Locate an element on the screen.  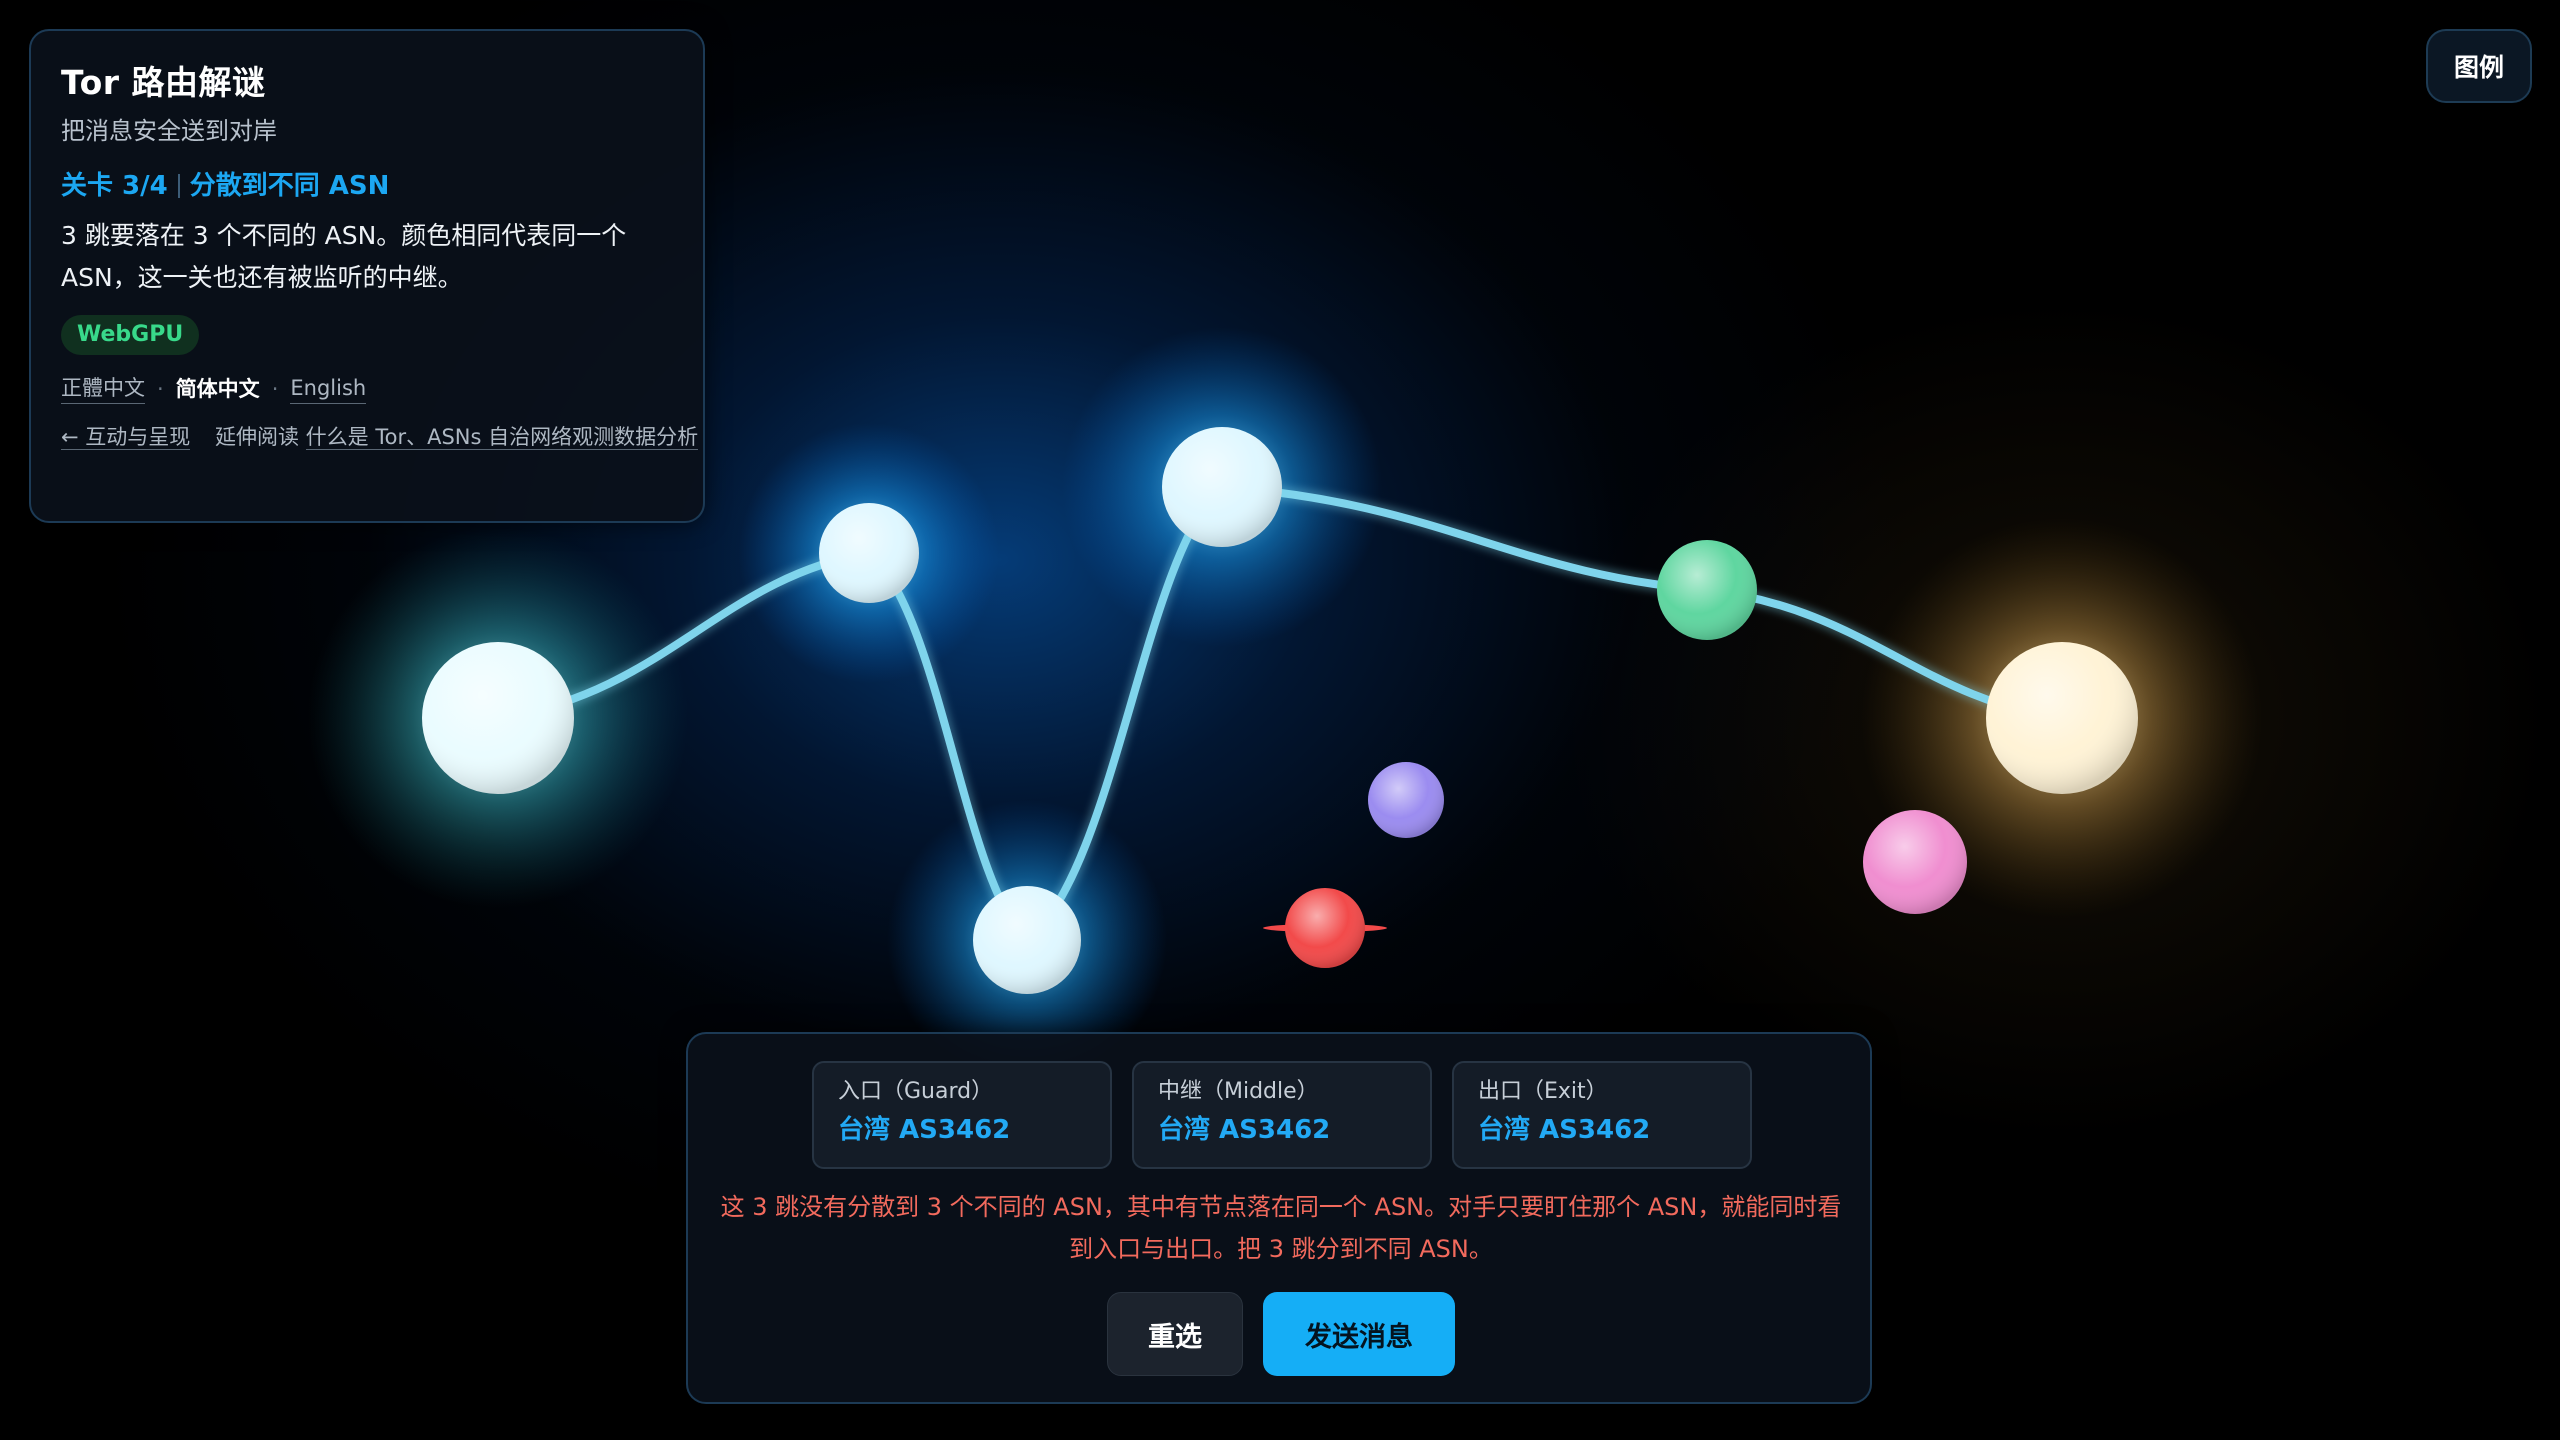
level-indicator: 关卡 3/4 分散到不同 ASN is located at coordinates (367, 186).